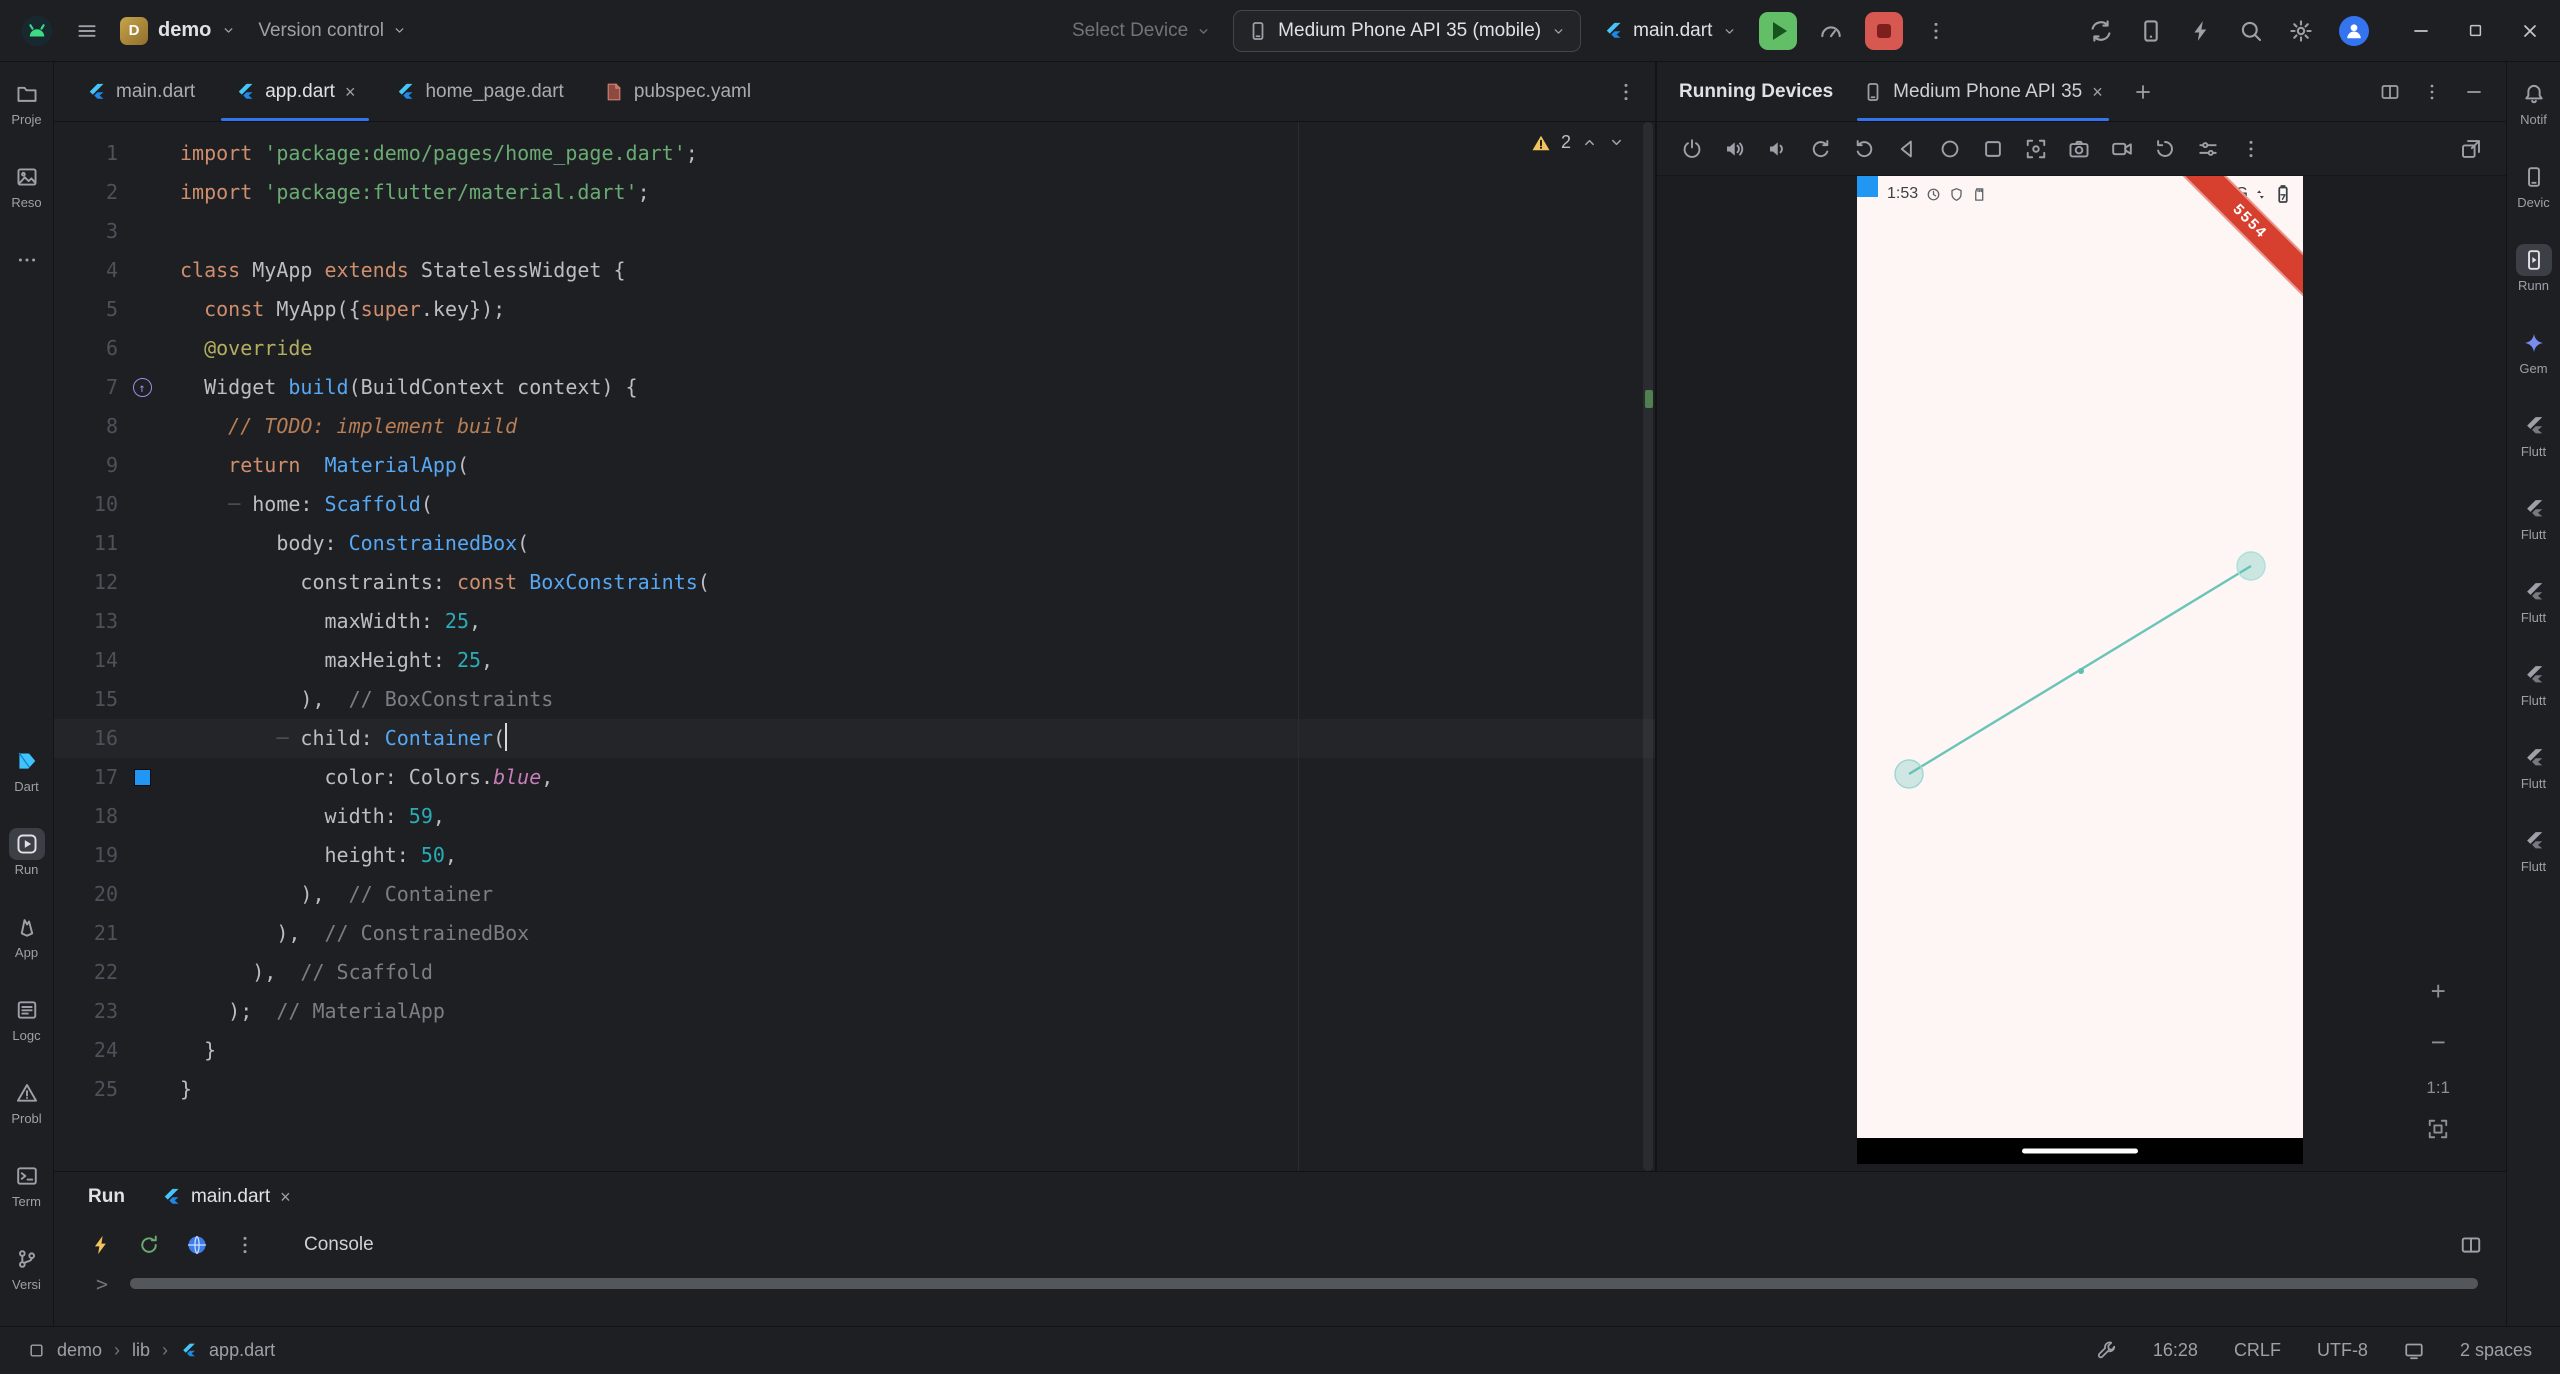 The height and width of the screenshot is (1374, 2560). I want to click on close-window-icon, so click(2530, 31).